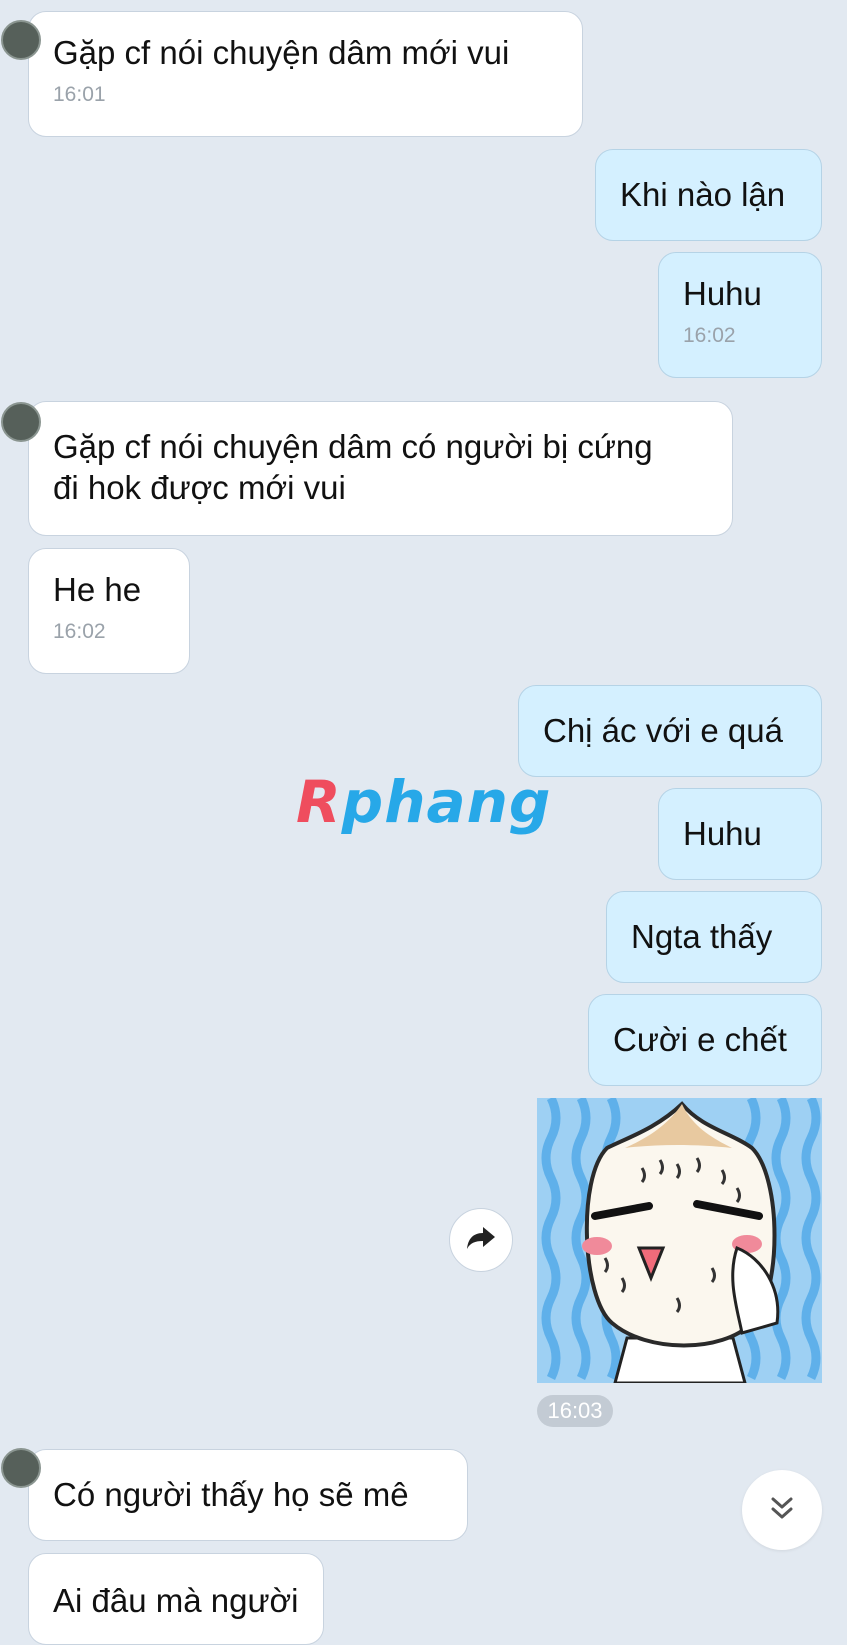  I want to click on message-text: Cười e chết, so click(700, 1039).